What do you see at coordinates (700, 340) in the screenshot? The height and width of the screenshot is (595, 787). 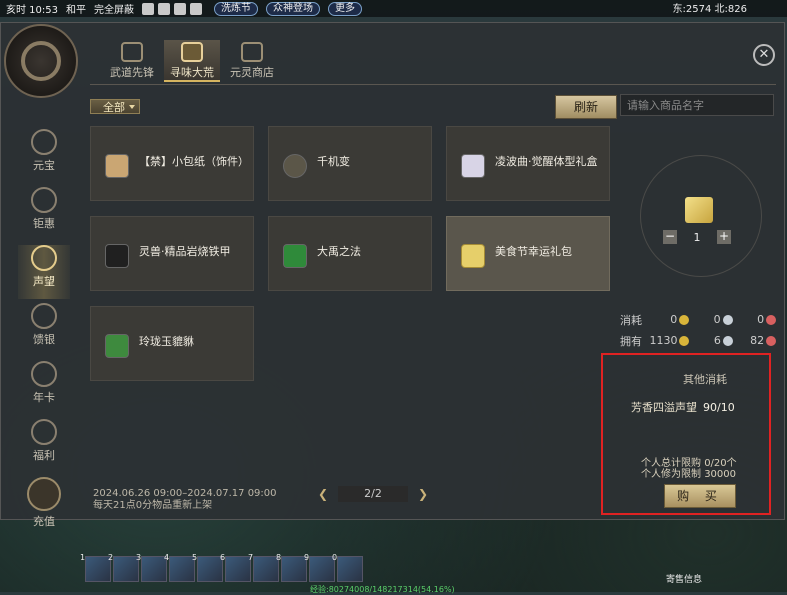 I see `own-row: 拥有 1130 6 82` at bounding box center [700, 340].